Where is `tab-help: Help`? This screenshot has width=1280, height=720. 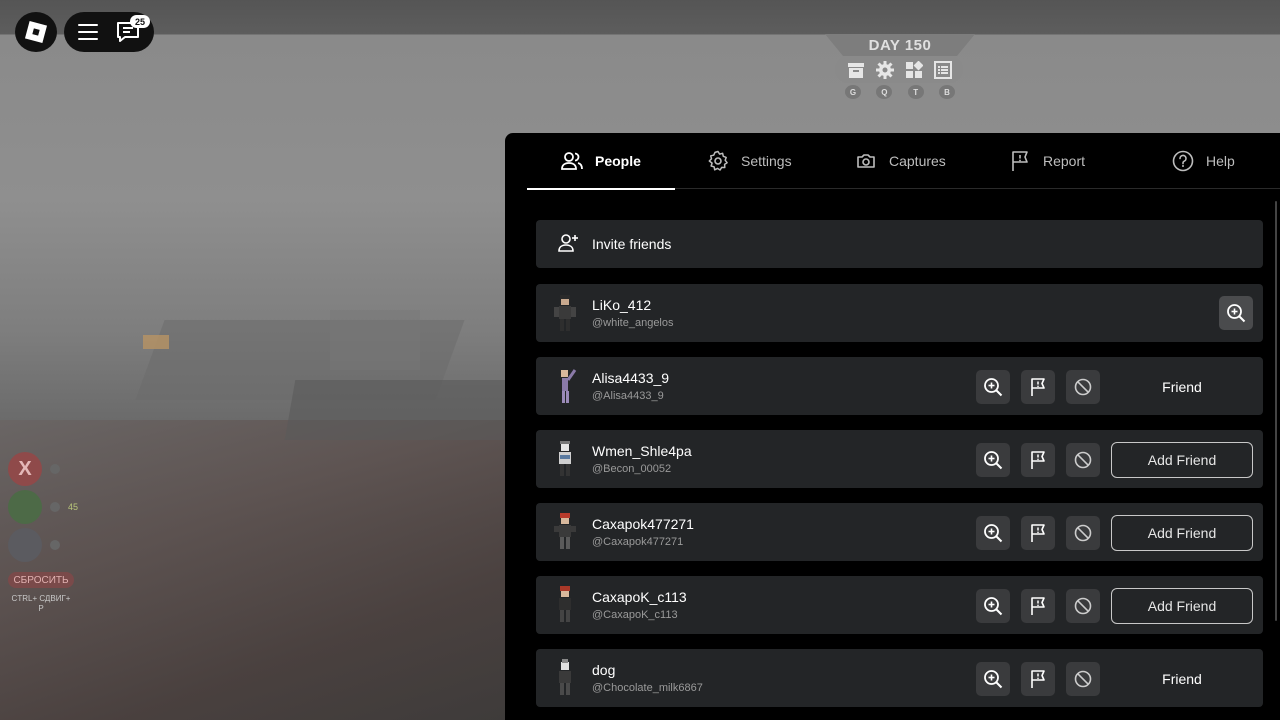 tab-help: Help is located at coordinates (1205, 161).